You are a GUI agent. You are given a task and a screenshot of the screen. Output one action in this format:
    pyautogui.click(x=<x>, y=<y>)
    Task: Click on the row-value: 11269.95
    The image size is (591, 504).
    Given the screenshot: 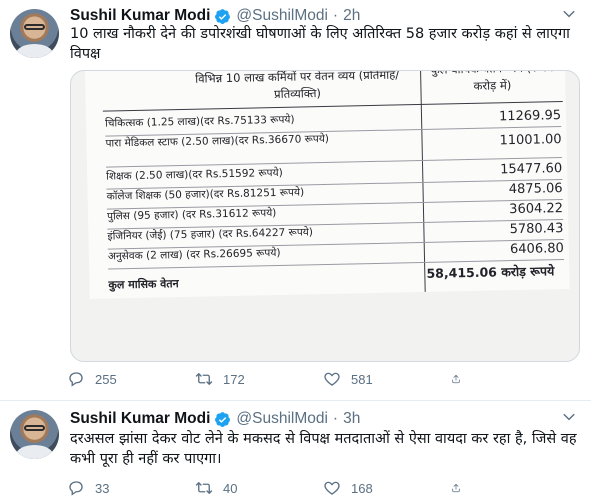 What is the action you would take?
    pyautogui.click(x=530, y=116)
    